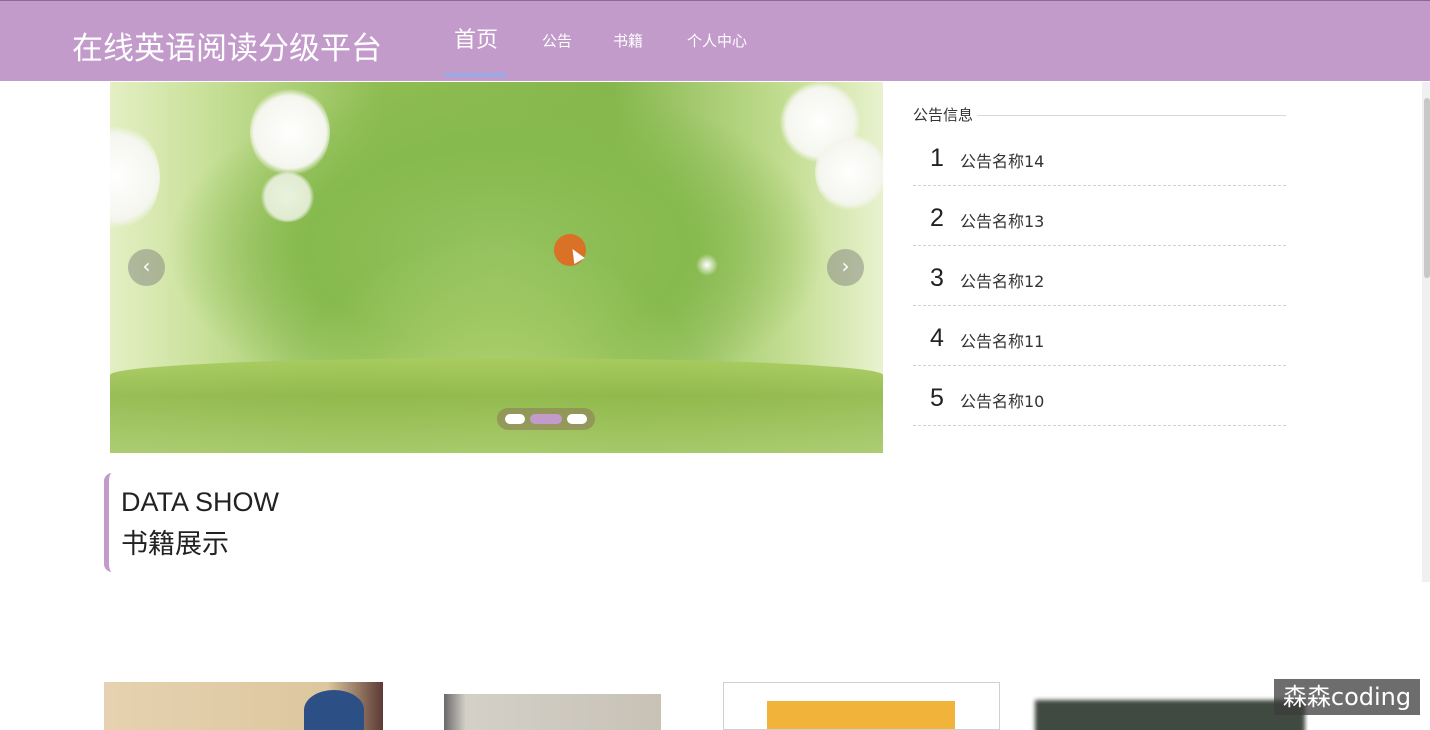  What do you see at coordinates (175, 544) in the screenshot?
I see `section-title-cn: 书籍展示` at bounding box center [175, 544].